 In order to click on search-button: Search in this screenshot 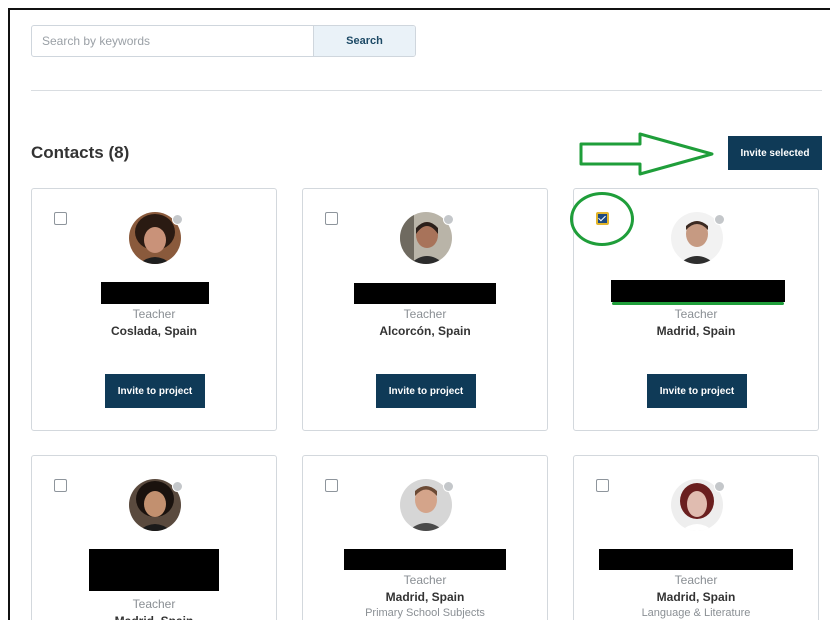, I will do `click(364, 41)`.